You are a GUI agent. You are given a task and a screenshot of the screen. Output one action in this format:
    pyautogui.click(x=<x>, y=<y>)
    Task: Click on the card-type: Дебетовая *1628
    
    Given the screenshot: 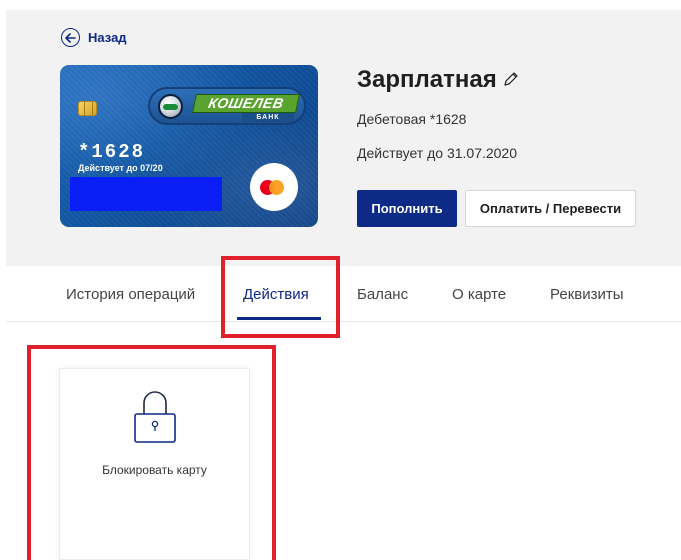 What is the action you would take?
    pyautogui.click(x=412, y=119)
    